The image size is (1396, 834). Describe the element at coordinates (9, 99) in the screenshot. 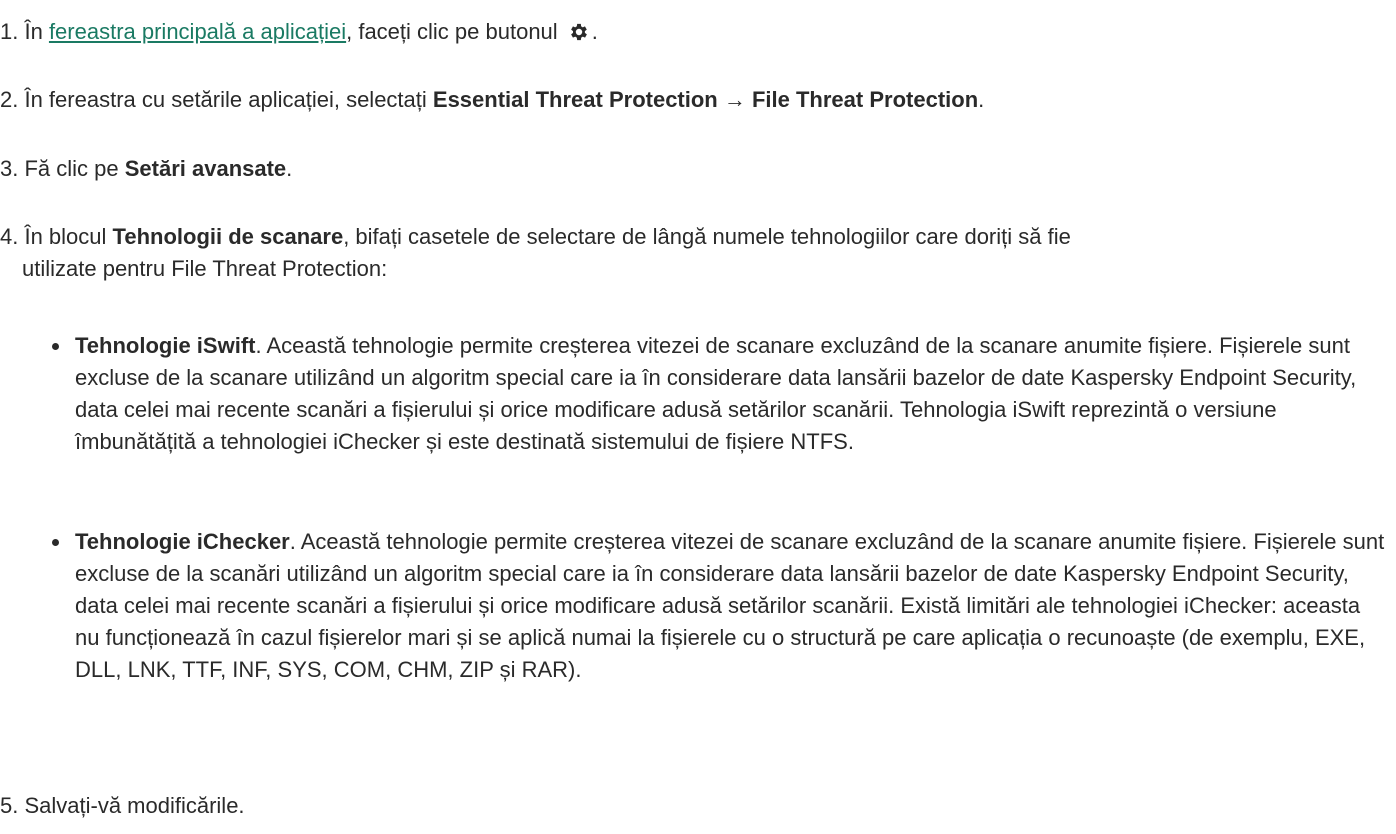

I see `step-number: 2.` at that location.